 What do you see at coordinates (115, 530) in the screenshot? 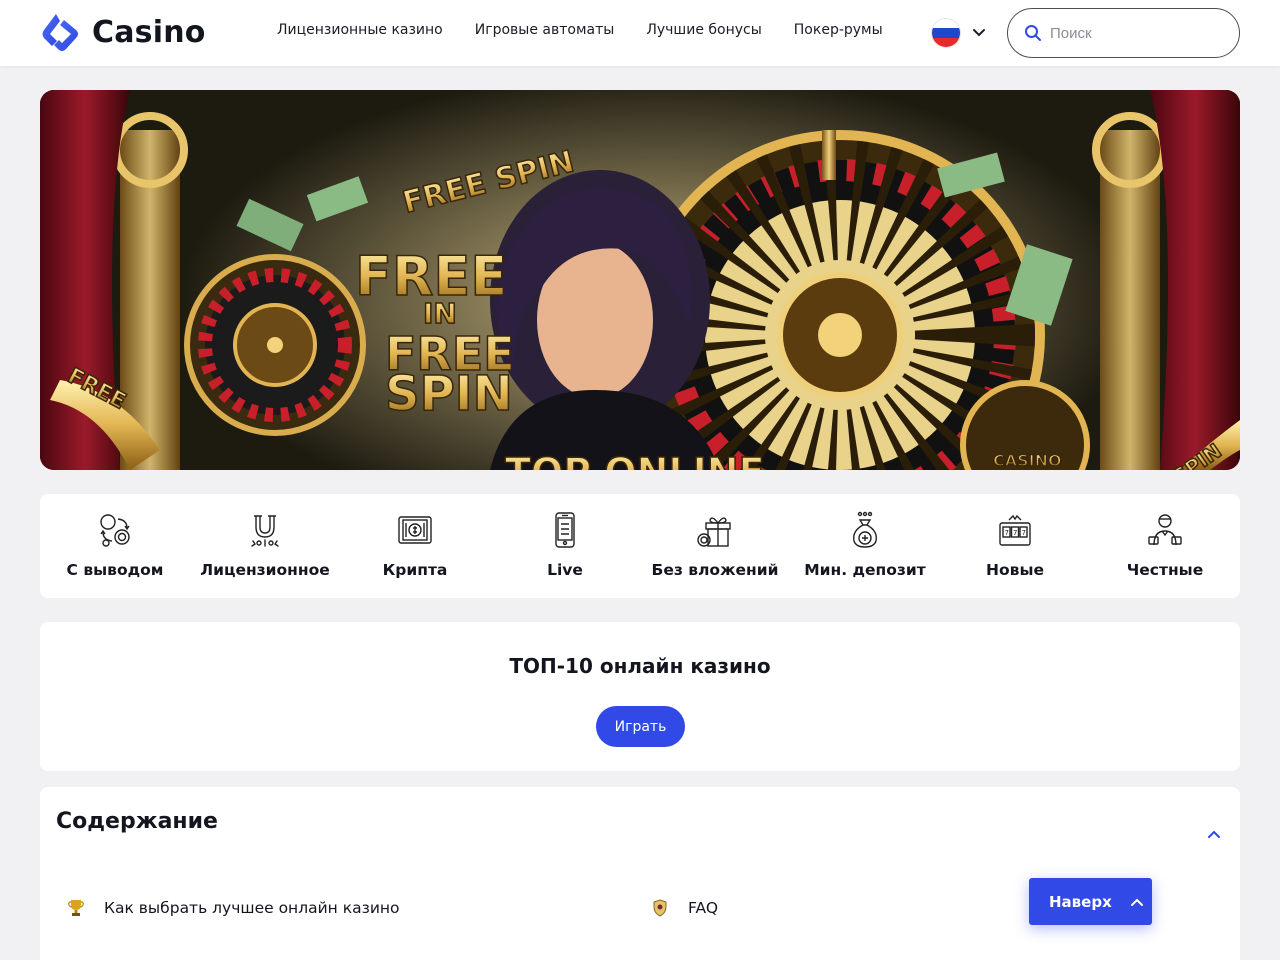
I see `coins-exchange-icon` at bounding box center [115, 530].